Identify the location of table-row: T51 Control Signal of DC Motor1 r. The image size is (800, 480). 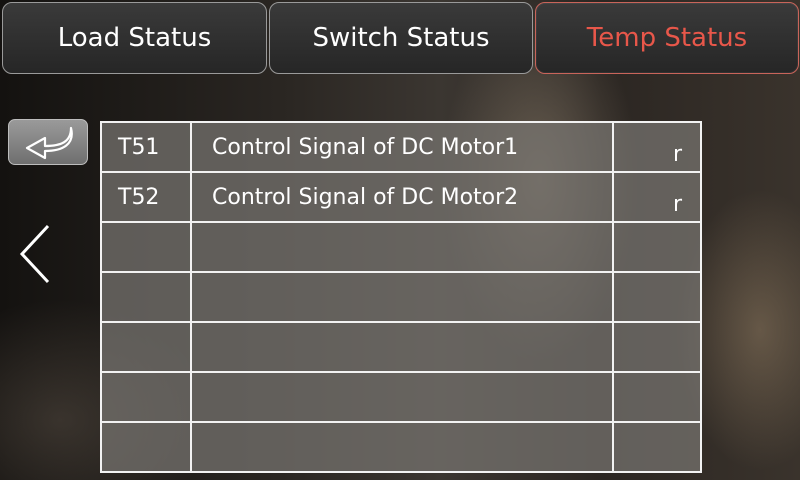
(401, 147).